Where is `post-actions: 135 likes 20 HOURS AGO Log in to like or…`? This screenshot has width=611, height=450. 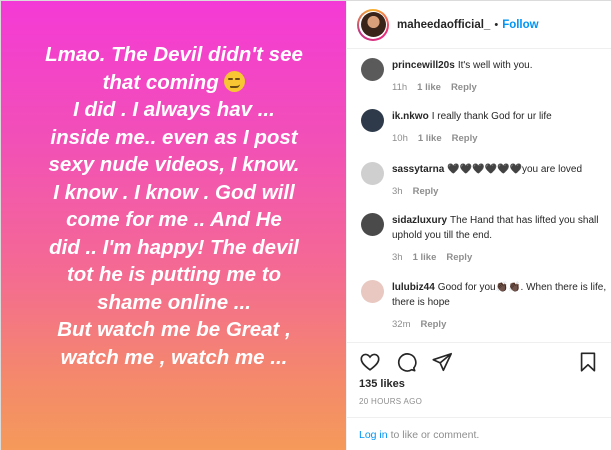
post-actions: 135 likes 20 HOURS AGO Log in to like or… is located at coordinates (479, 396).